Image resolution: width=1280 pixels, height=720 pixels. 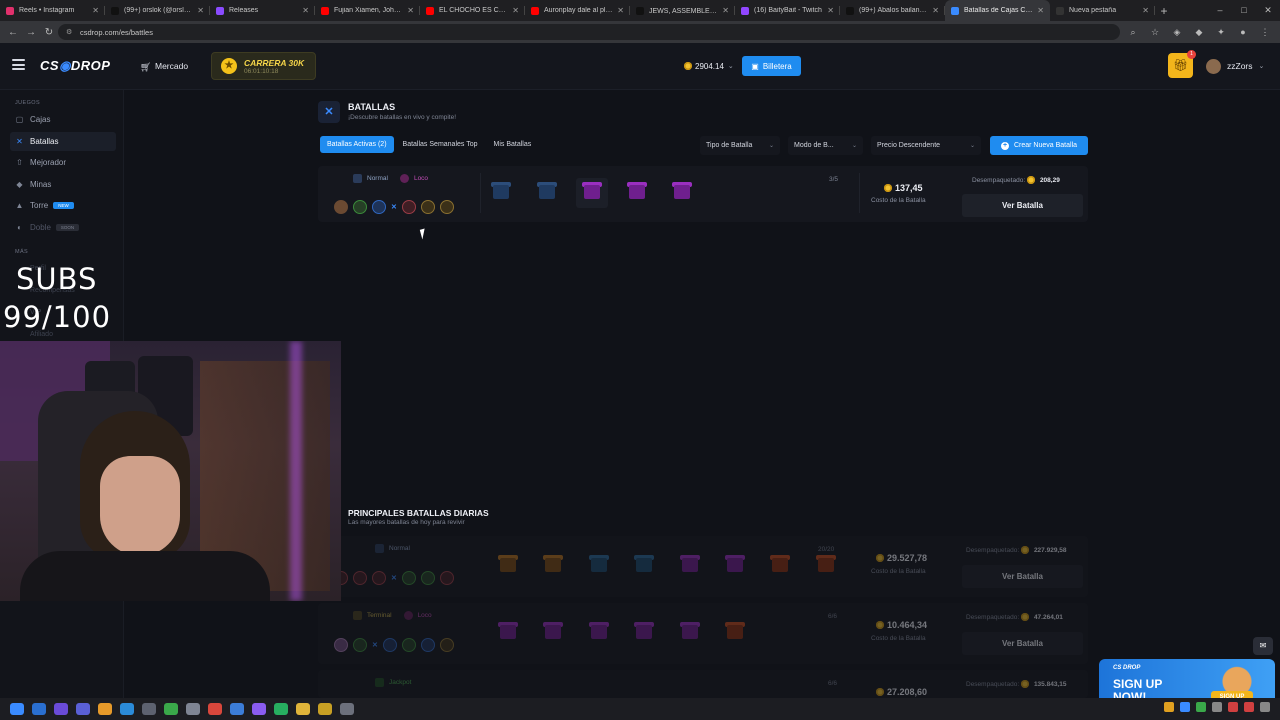 What do you see at coordinates (440, 144) in the screenshot?
I see `tab-weekly-top: Batallas Semanales Top` at bounding box center [440, 144].